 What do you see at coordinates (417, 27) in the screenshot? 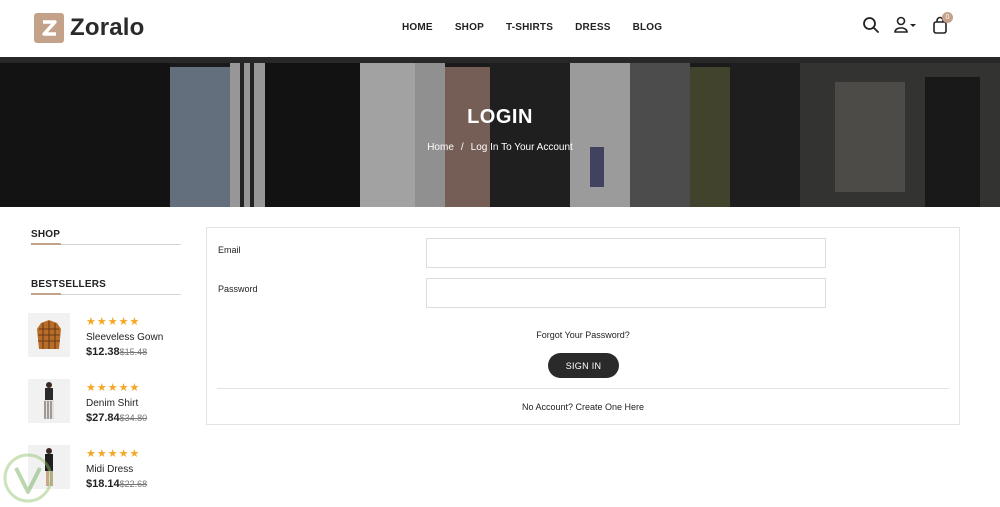
I see `nav-home: HOME` at bounding box center [417, 27].